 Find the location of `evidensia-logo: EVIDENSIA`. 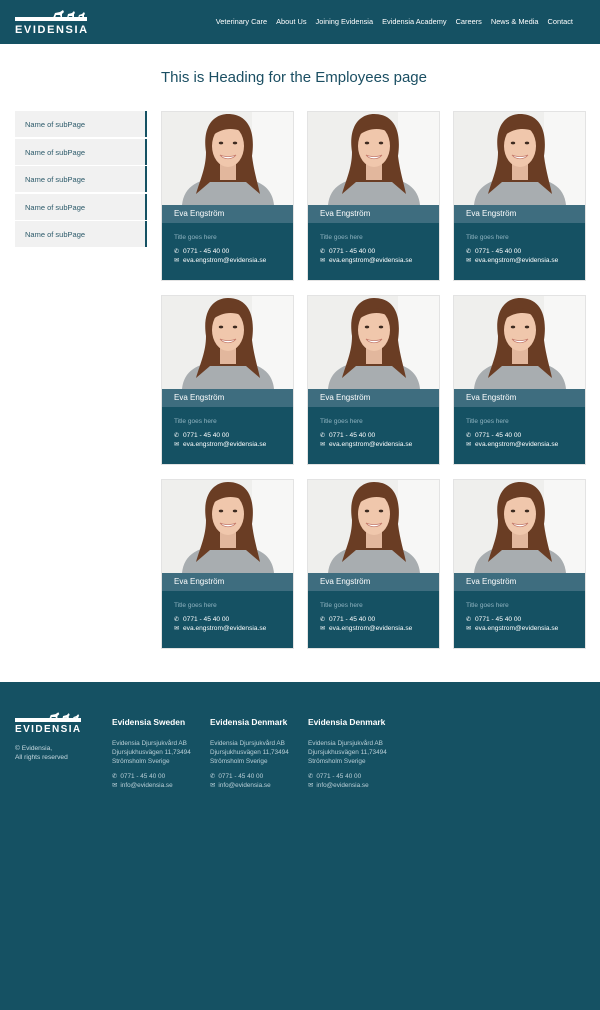

evidensia-logo: EVIDENSIA is located at coordinates (52, 23).